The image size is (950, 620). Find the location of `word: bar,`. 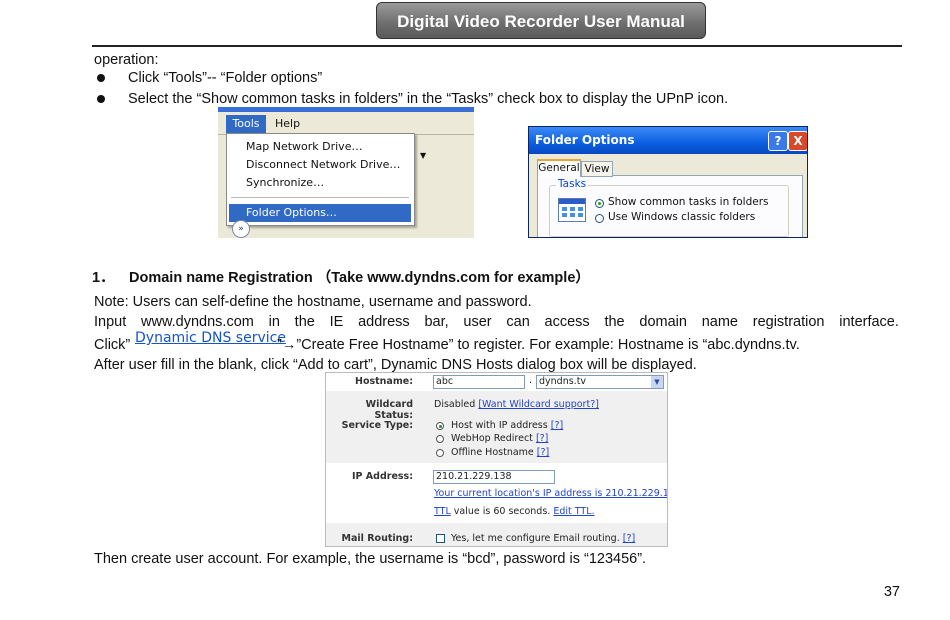

word: bar, is located at coordinates (436, 322).